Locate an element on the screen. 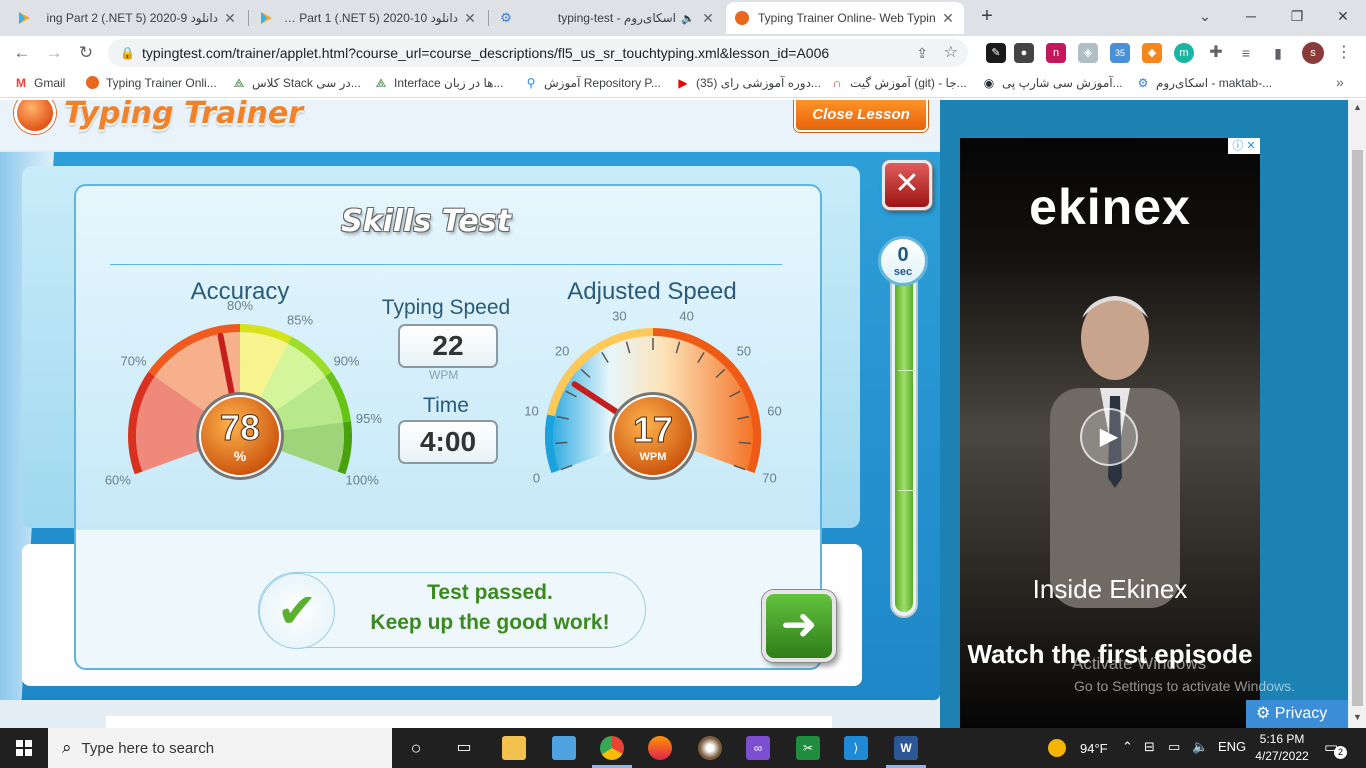 The width and height of the screenshot is (1366, 768). accuracy-tick-label: 80% is located at coordinates (240, 306).